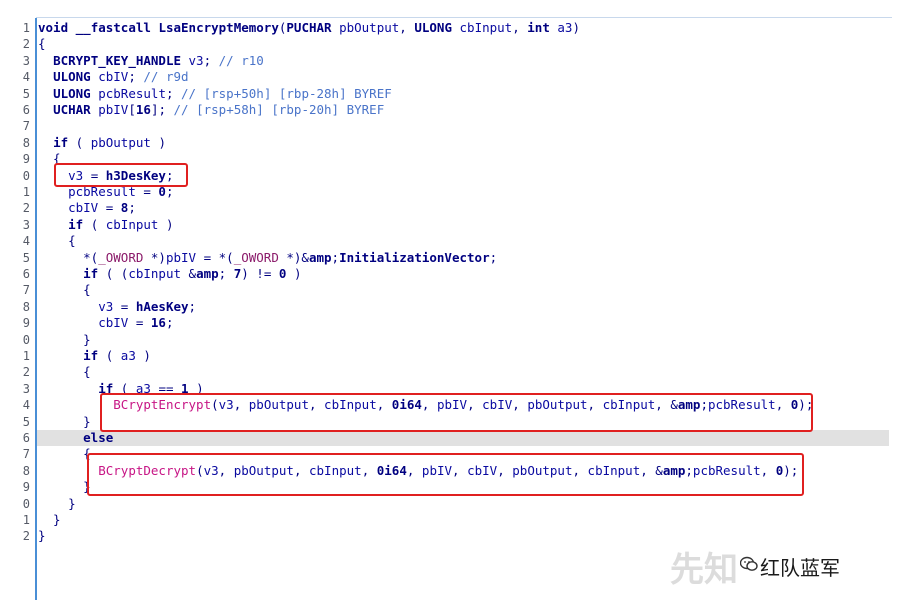 The image size is (899, 600). What do you see at coordinates (800, 568) in the screenshot?
I see `watermark-text: 红队蓝军` at bounding box center [800, 568].